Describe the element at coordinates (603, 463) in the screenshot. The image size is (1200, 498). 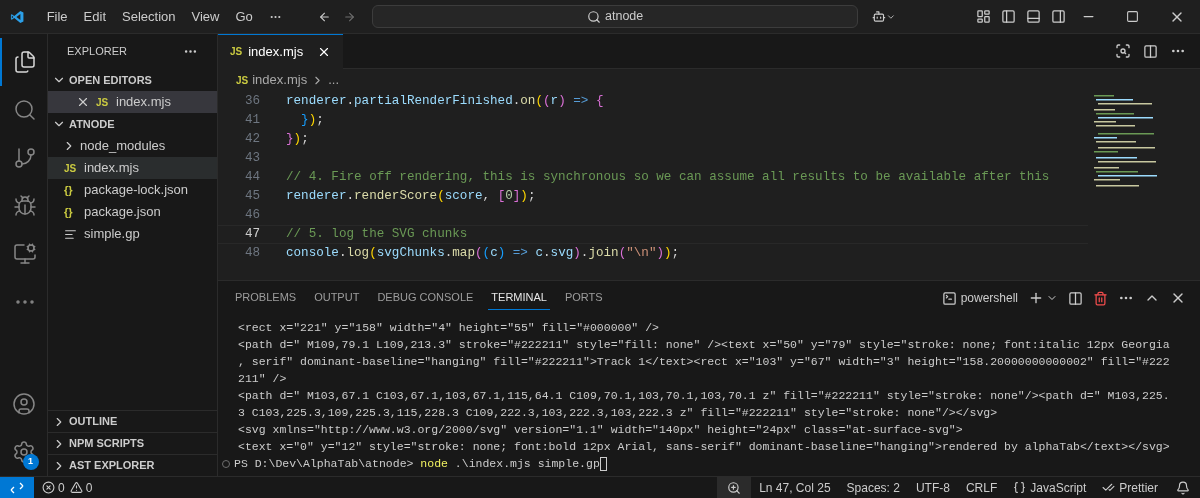
I see `terminal-cursor` at that location.